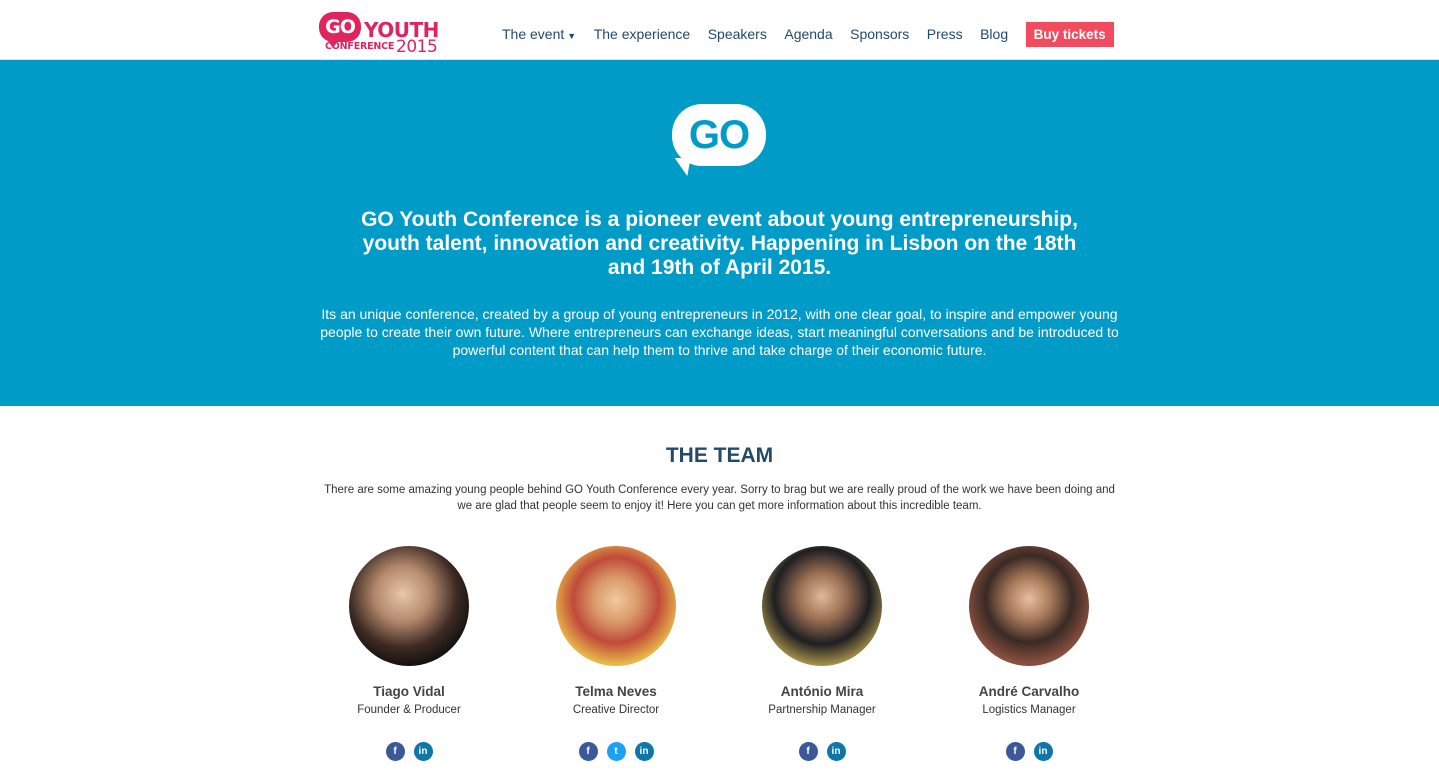  Describe the element at coordinates (340, 30) in the screenshot. I see `logo-go-bubble: GO` at that location.